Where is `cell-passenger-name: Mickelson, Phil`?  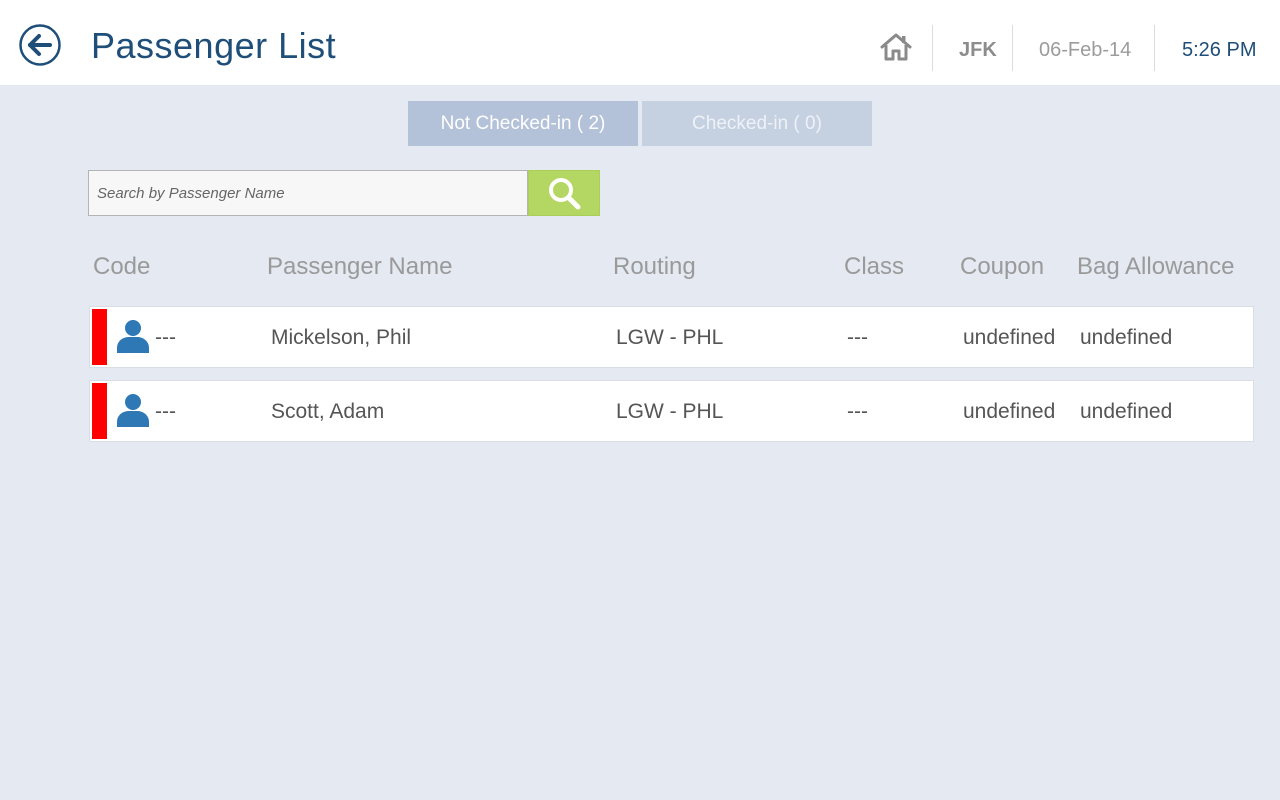 cell-passenger-name: Mickelson, Phil is located at coordinates (341, 337).